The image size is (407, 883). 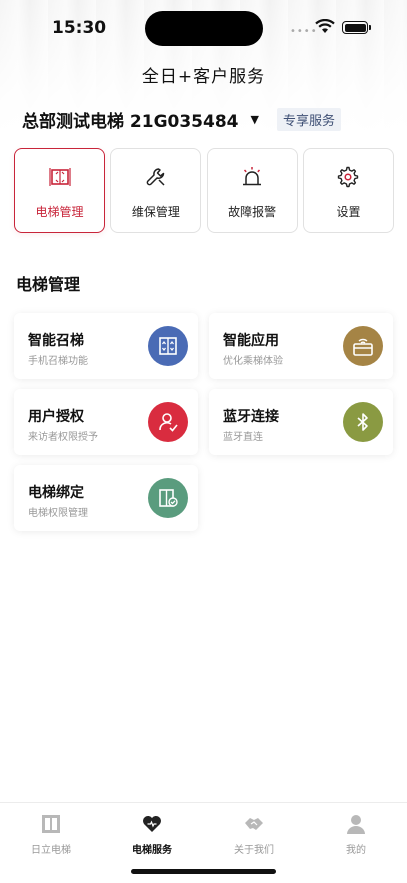 What do you see at coordinates (254, 824) in the screenshot?
I see `handshake-icon` at bounding box center [254, 824].